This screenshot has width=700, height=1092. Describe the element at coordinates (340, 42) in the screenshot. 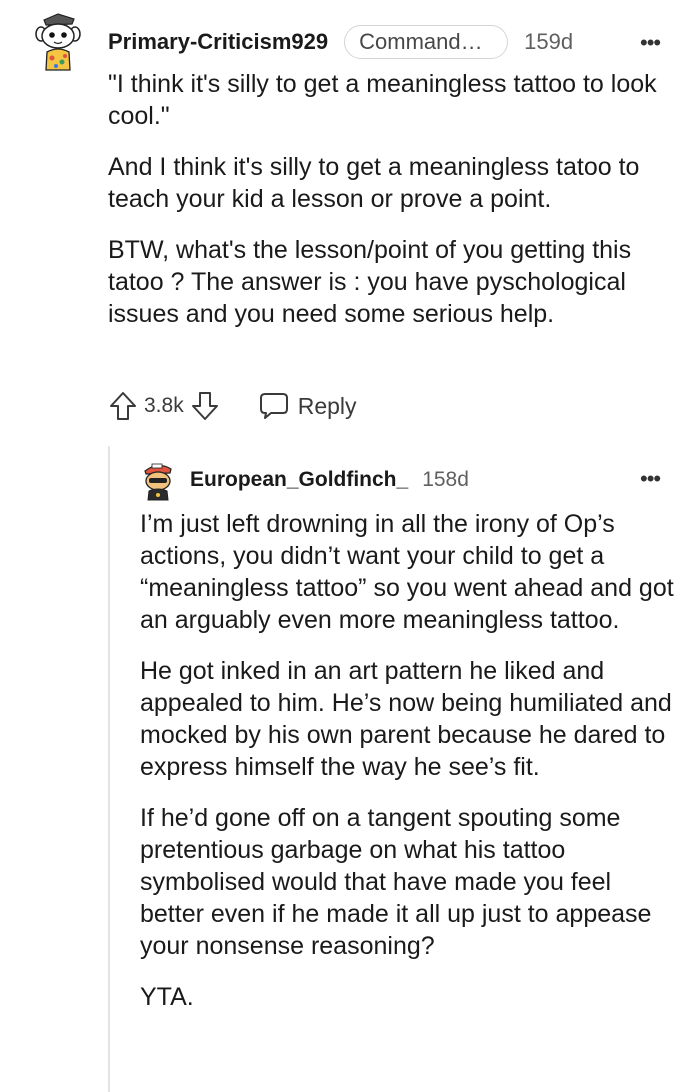

I see `comment-meta: Primary-Criticism929 Commander i... 159d` at that location.